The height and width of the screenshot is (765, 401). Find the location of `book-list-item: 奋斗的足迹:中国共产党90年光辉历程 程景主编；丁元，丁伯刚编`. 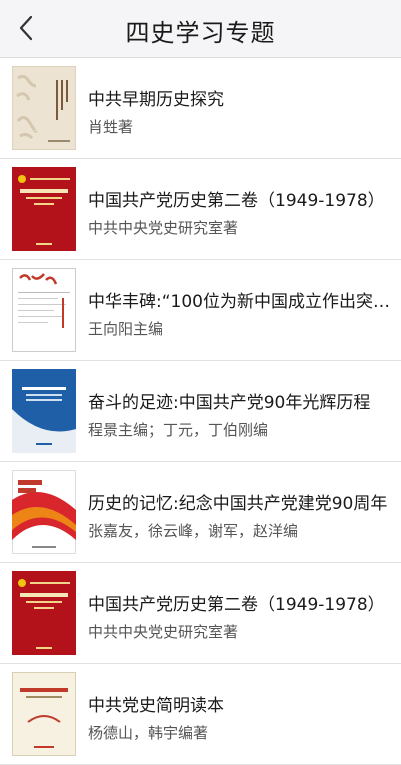

book-list-item: 奋斗的足迹:中国共产党90年光辉历程 程景主编；丁元，丁伯刚编 is located at coordinates (200, 411).